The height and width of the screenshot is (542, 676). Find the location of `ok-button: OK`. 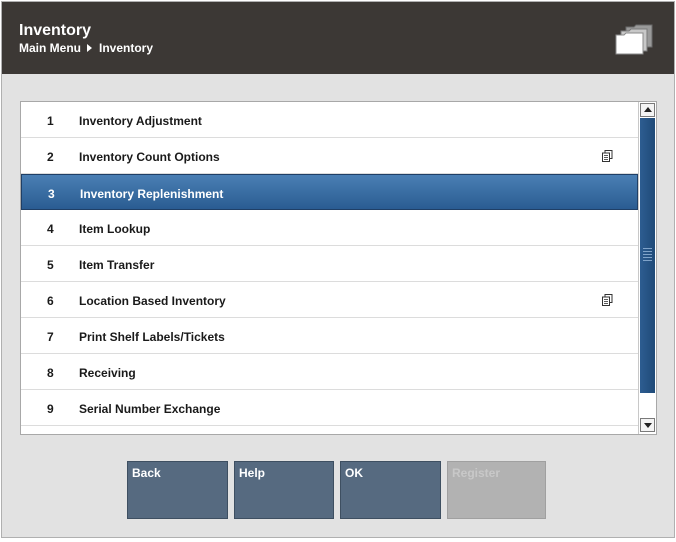

ok-button: OK is located at coordinates (390, 490).